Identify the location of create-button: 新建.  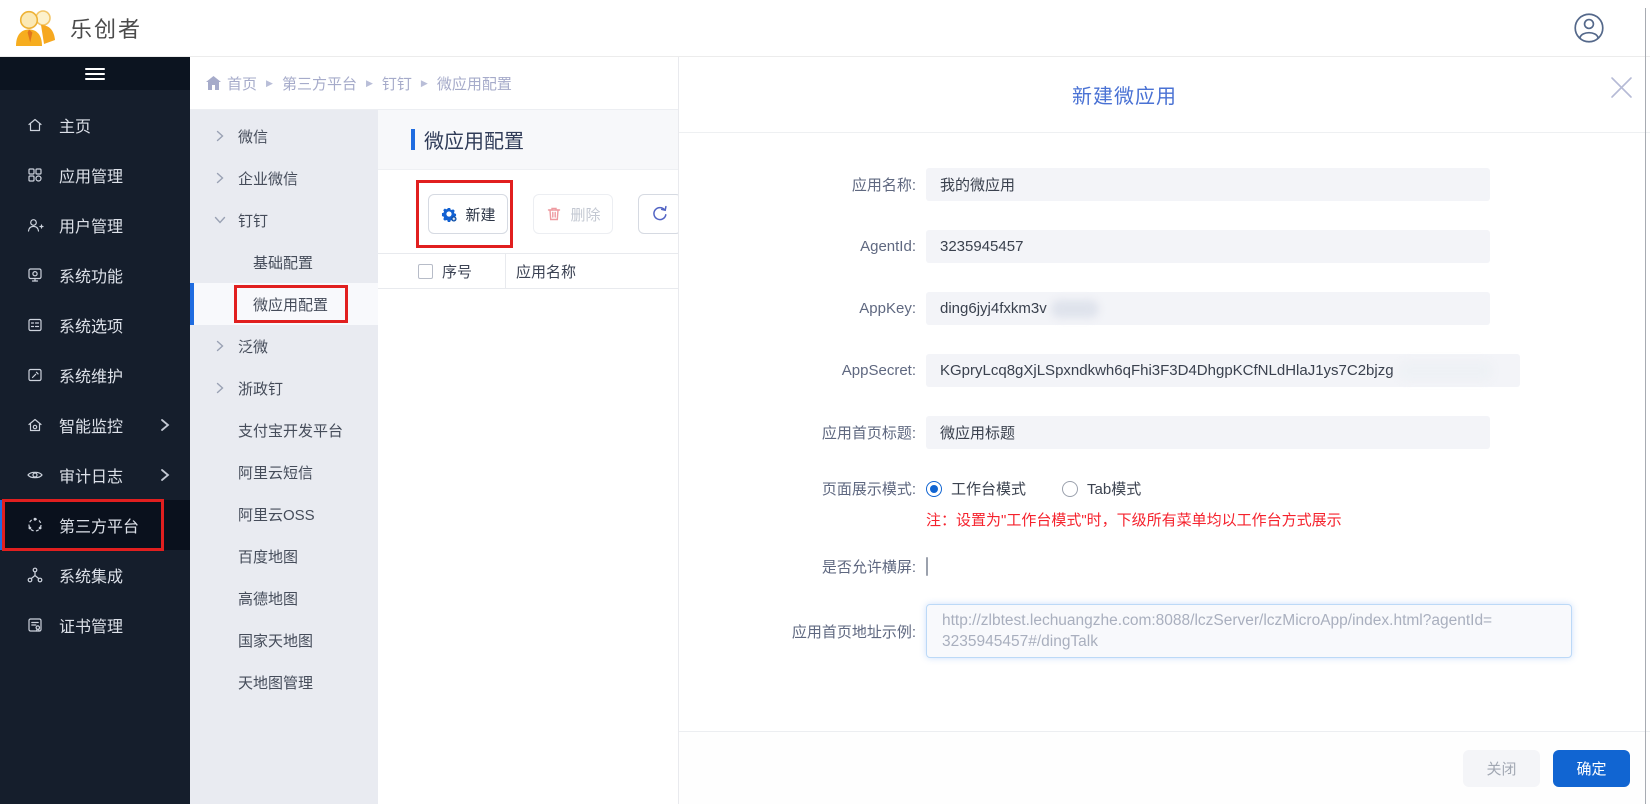
(468, 214).